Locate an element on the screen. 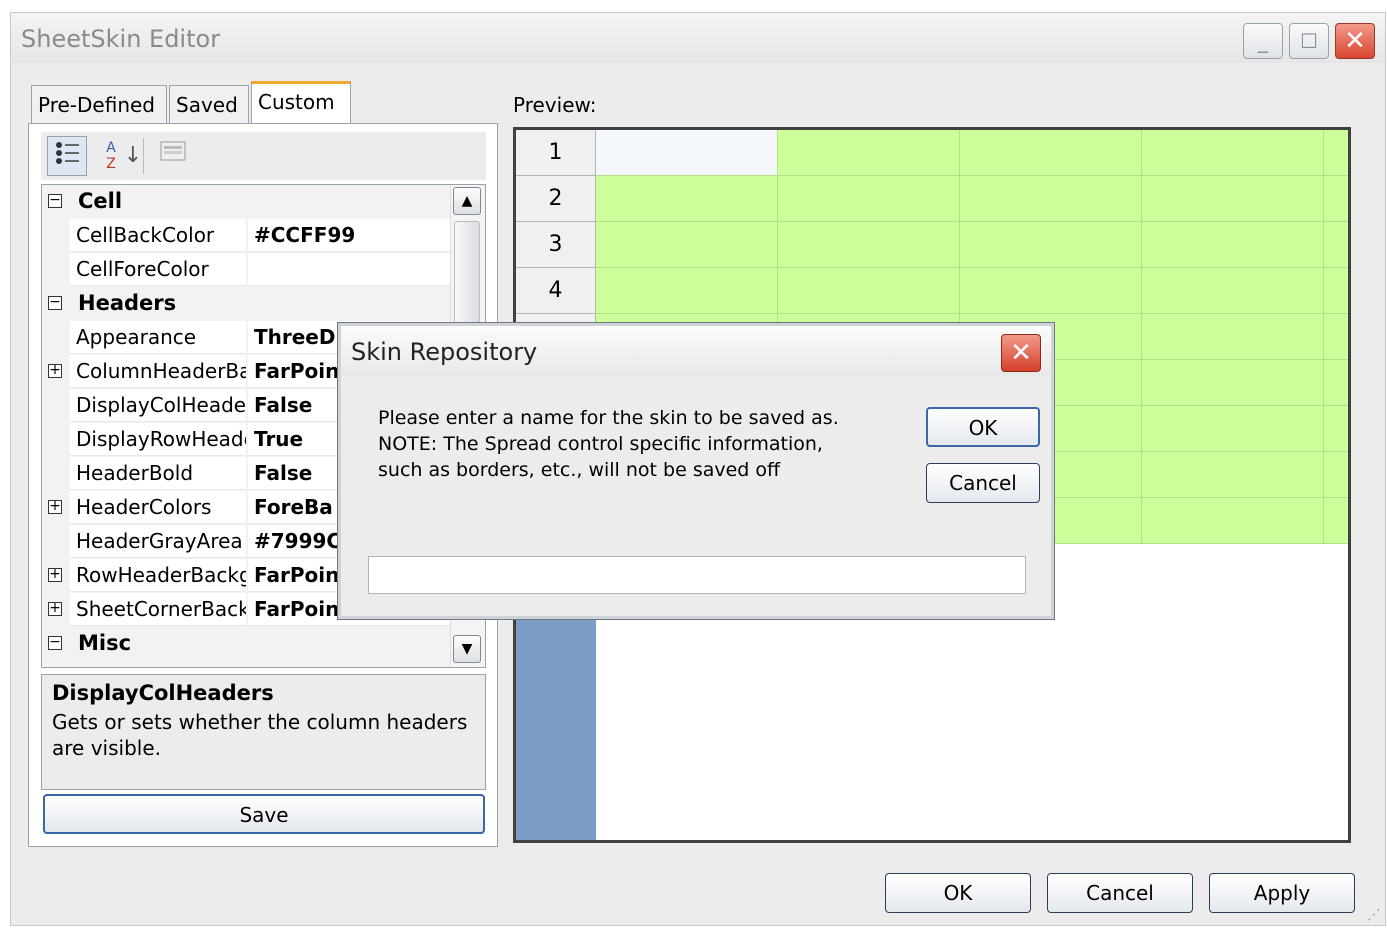 The height and width of the screenshot is (928, 1387). property-name: HeaderColors is located at coordinates (158, 507).